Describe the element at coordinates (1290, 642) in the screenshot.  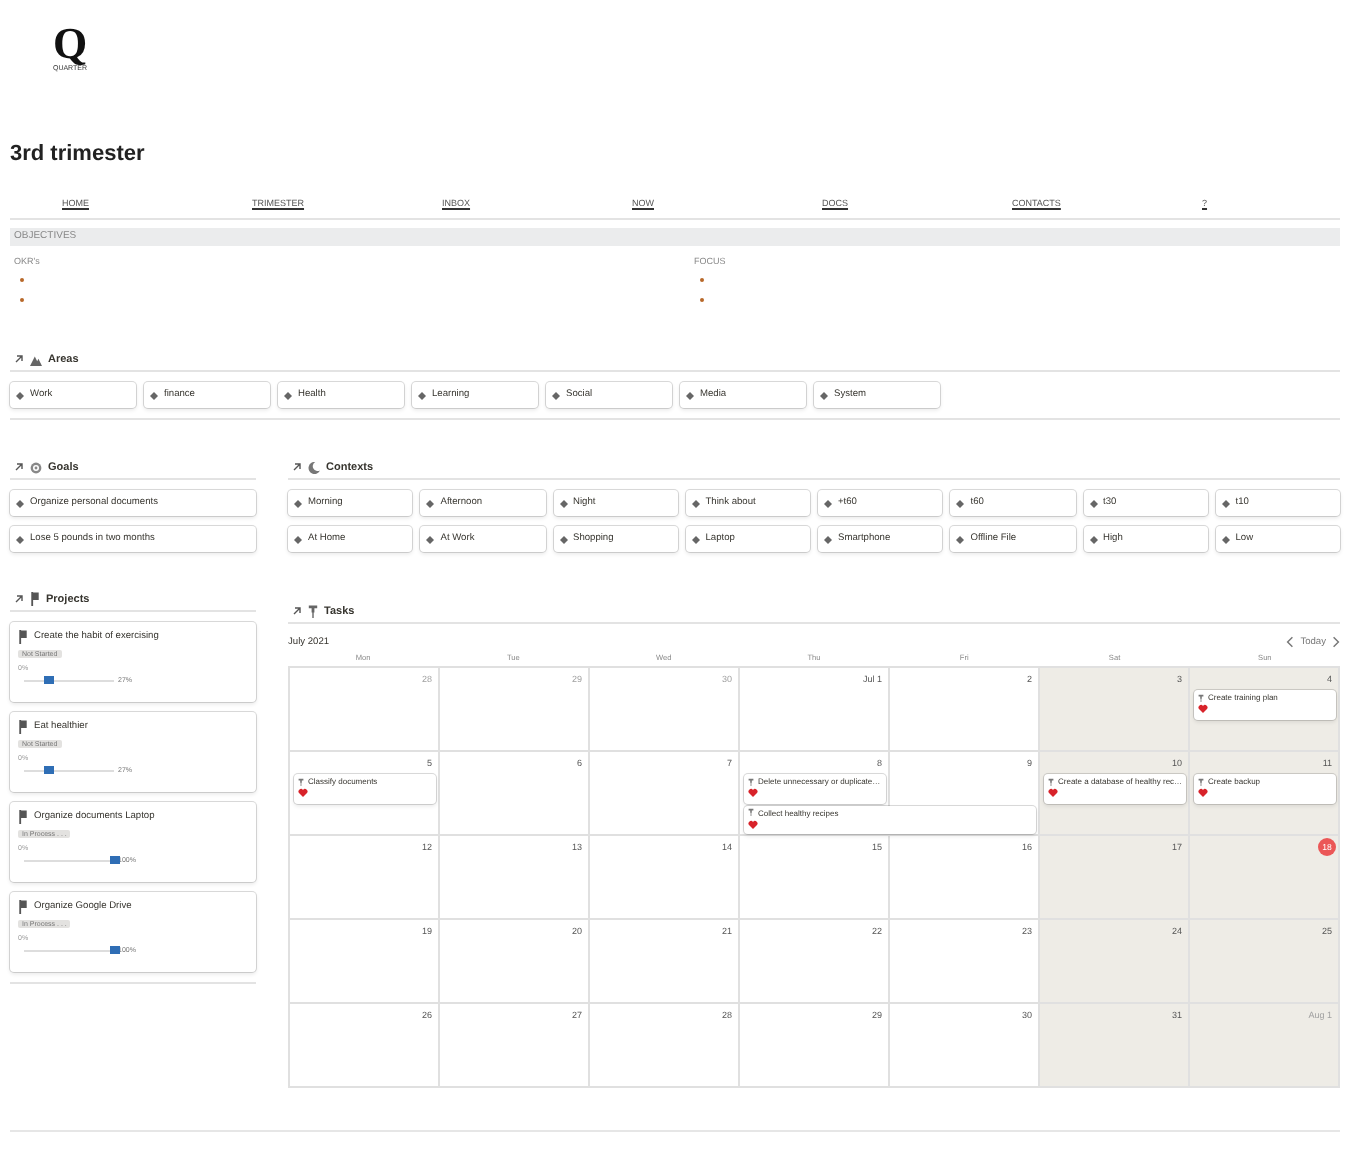
I see `chevron-left-icon` at that location.